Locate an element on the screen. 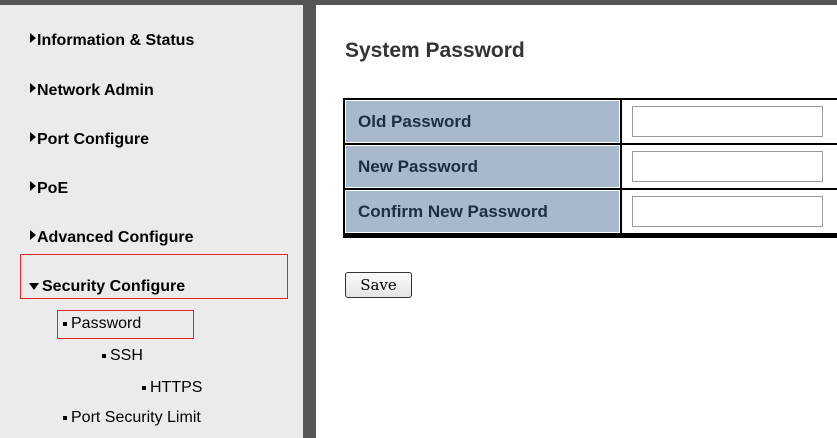 The image size is (837, 438). expanded-arrow-icon is located at coordinates (34, 286).